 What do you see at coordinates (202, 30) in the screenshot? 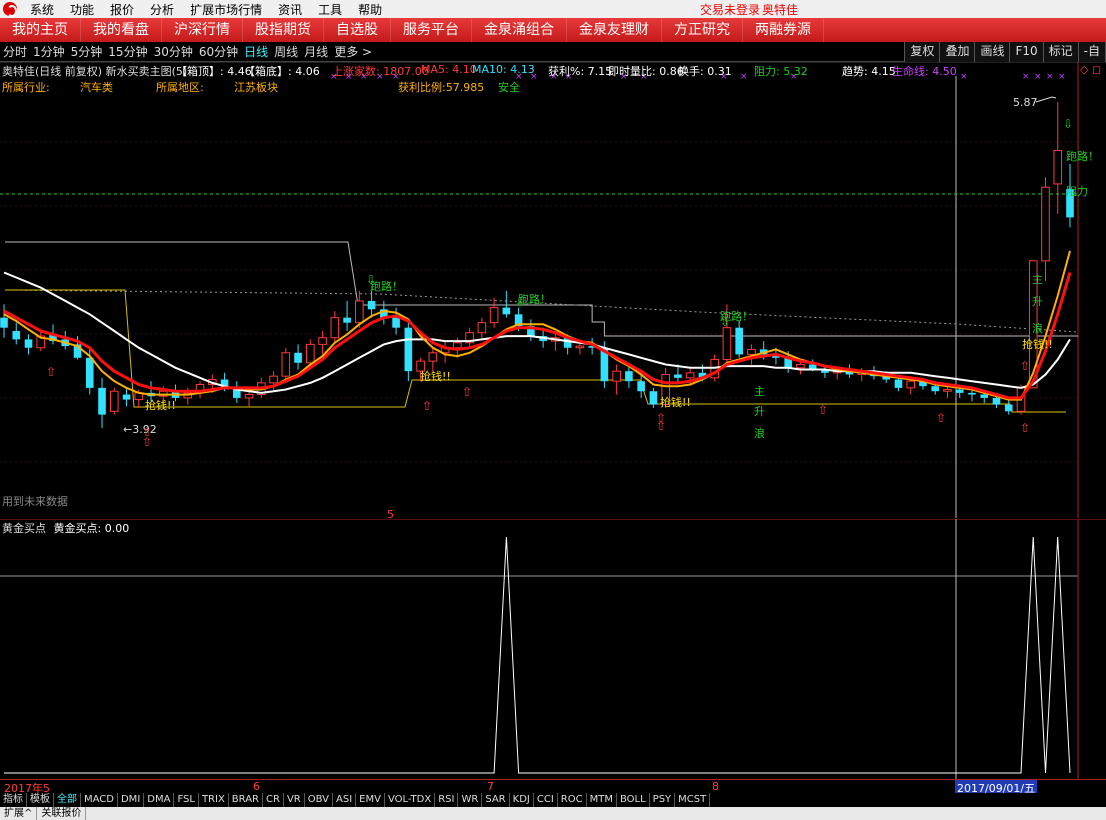
I see `nav-sh-sz-market: 沪深行情` at bounding box center [202, 30].